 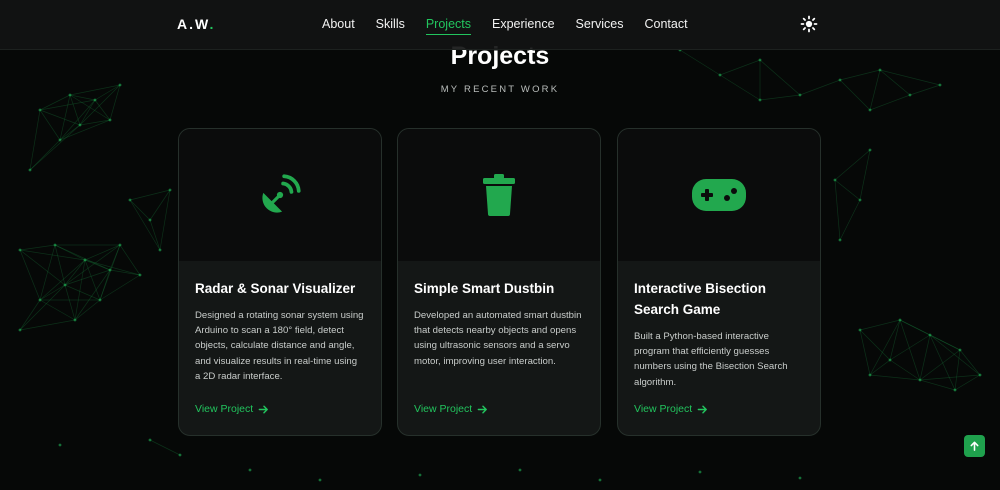 I want to click on nav-link-skills: Skills, so click(x=390, y=26).